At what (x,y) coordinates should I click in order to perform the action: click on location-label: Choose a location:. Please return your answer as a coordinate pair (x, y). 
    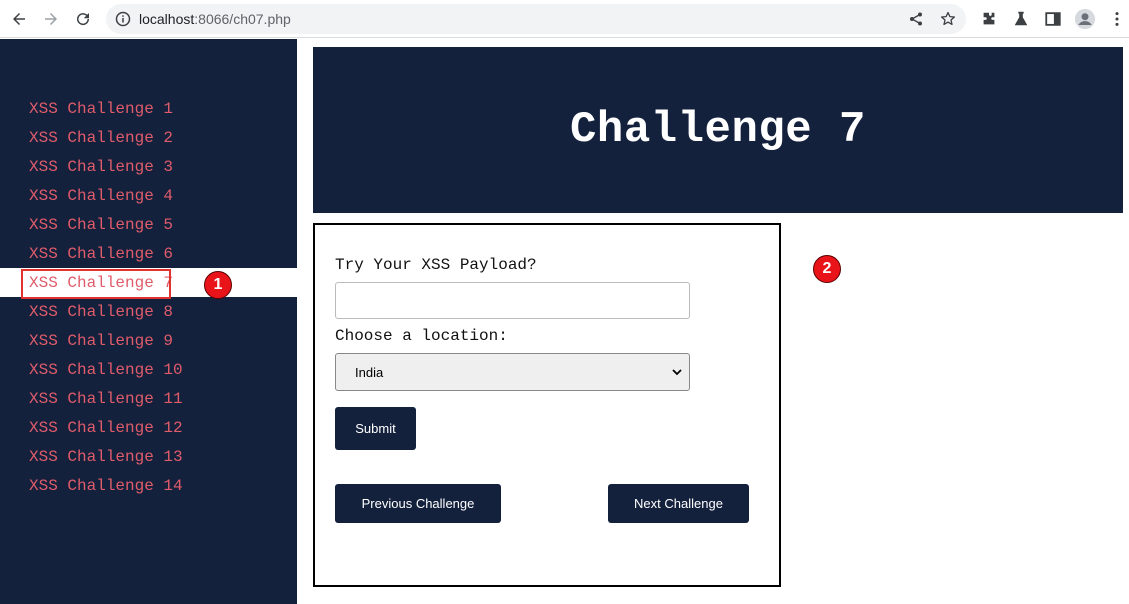
    Looking at the image, I should click on (421, 336).